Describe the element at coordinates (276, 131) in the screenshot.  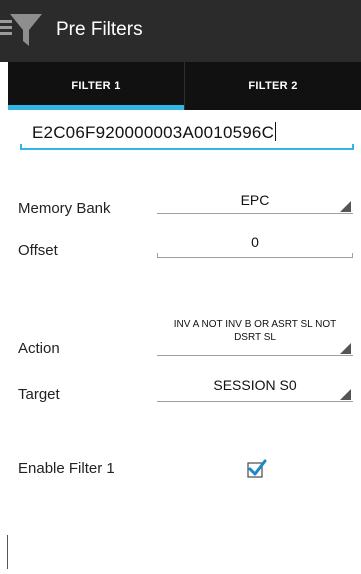
I see `text-cursor` at that location.